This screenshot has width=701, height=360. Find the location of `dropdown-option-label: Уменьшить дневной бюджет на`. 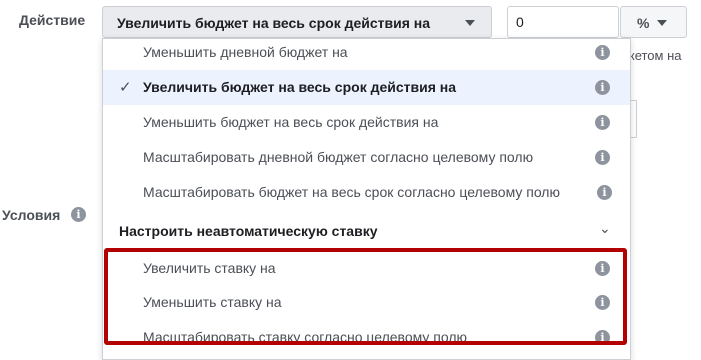

dropdown-option-label: Уменьшить дневной бюджет на is located at coordinates (245, 52).